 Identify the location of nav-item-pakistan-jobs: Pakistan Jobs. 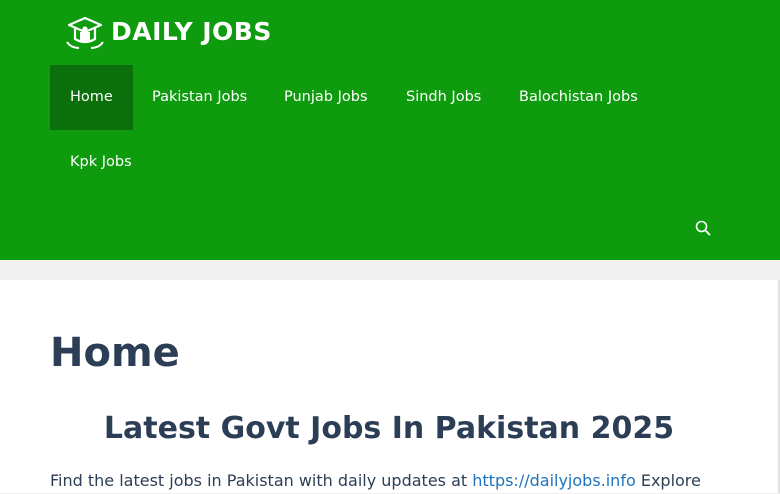
(199, 97).